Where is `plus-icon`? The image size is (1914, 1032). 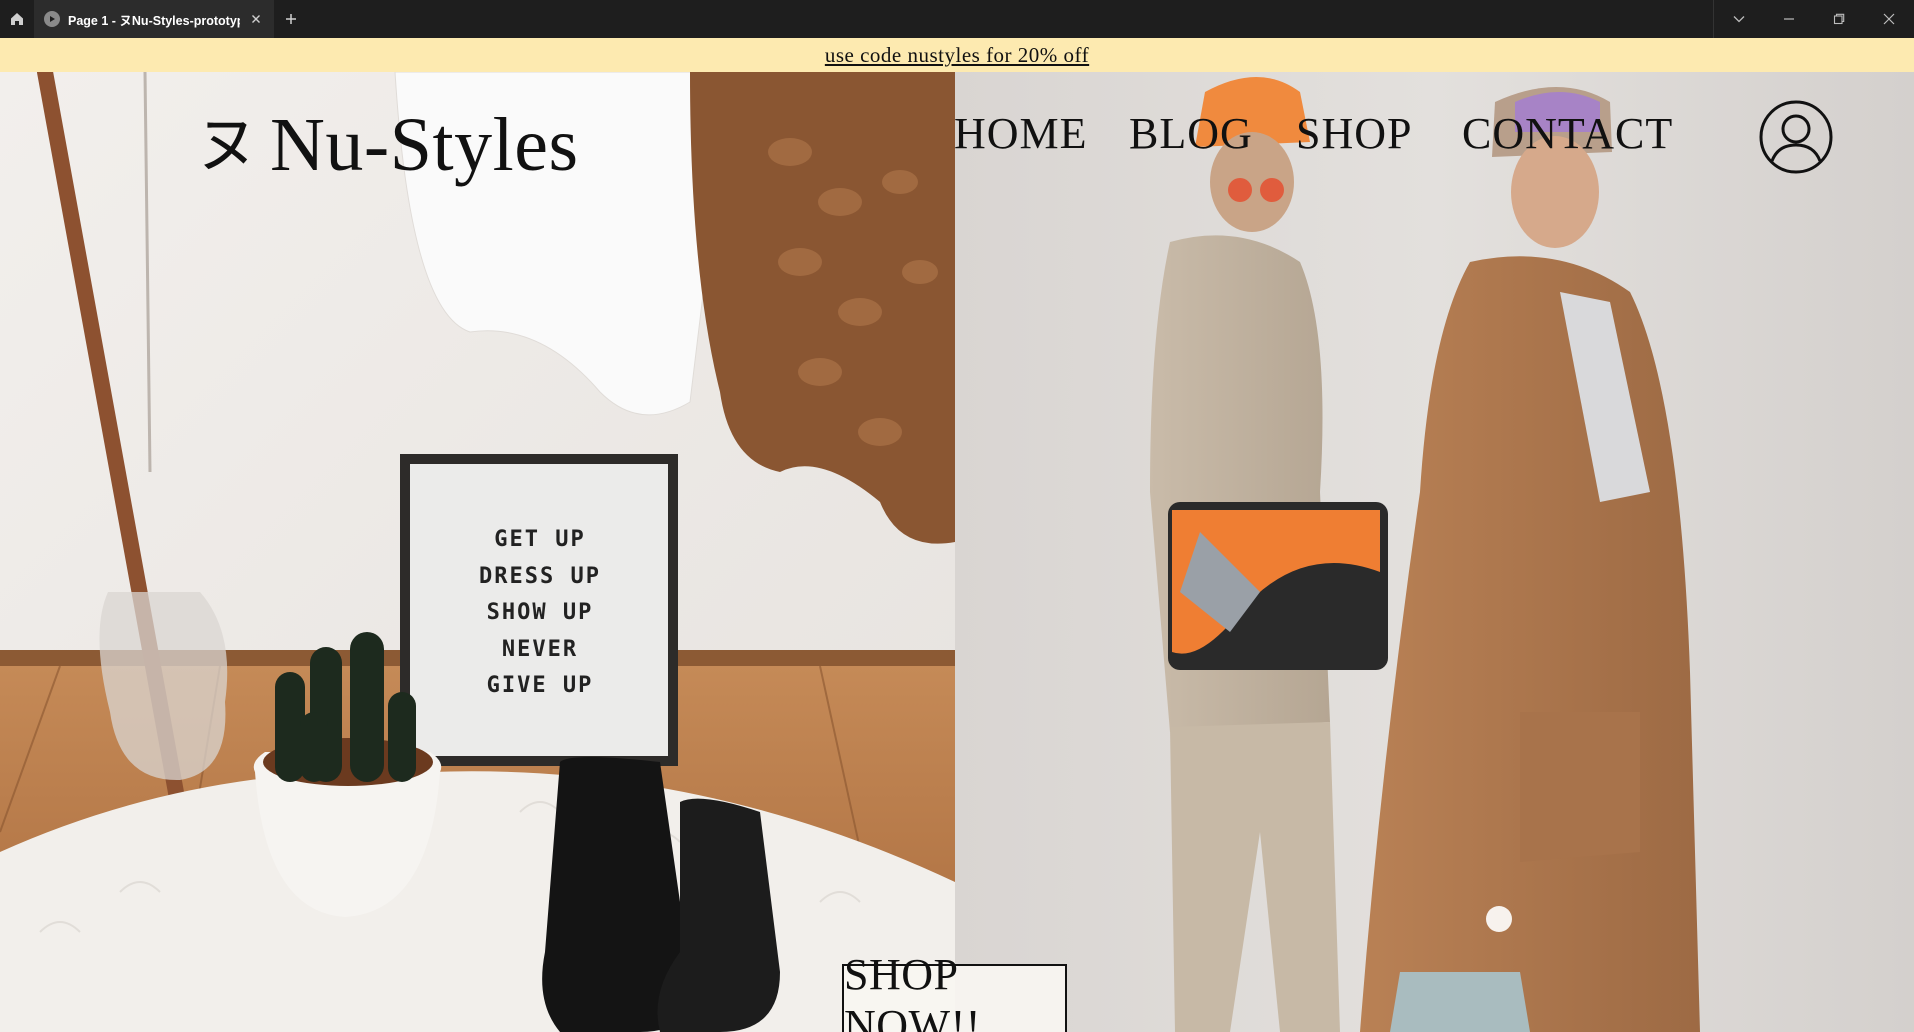
plus-icon is located at coordinates (291, 19).